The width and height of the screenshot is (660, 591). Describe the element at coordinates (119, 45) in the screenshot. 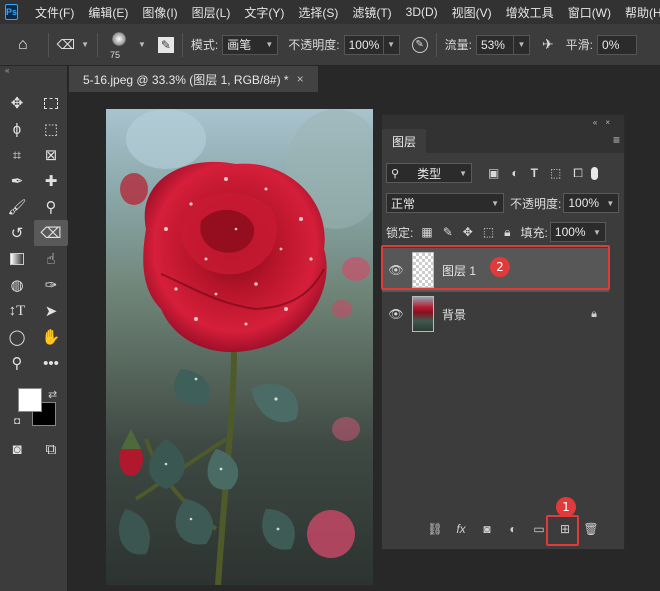

I see `brush-size-picker: 75` at that location.